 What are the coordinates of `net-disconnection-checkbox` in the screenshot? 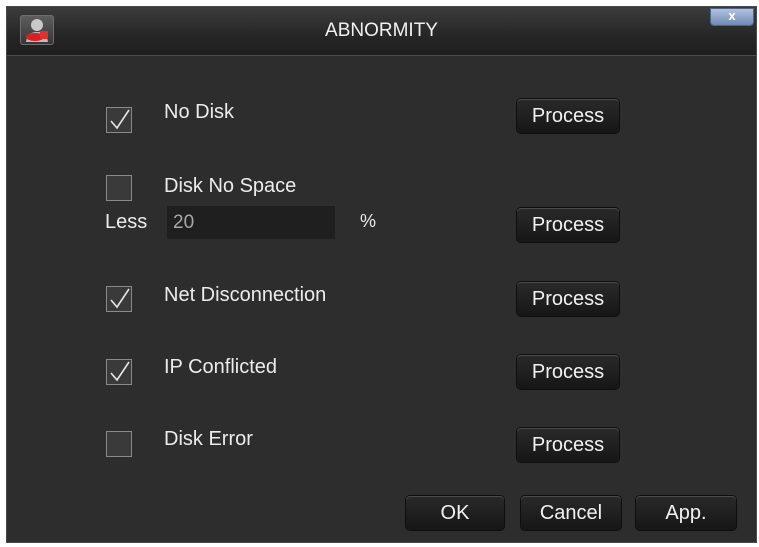 It's located at (119, 299).